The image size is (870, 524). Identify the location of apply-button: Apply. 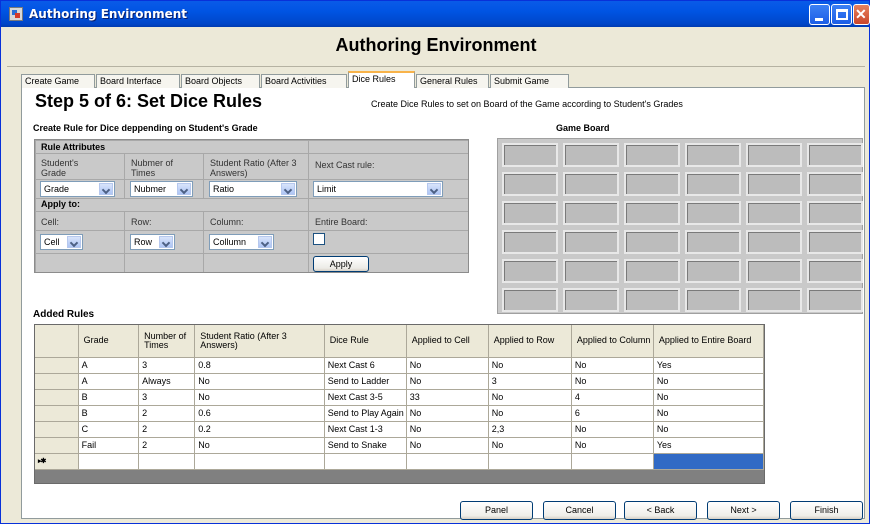
(341, 264).